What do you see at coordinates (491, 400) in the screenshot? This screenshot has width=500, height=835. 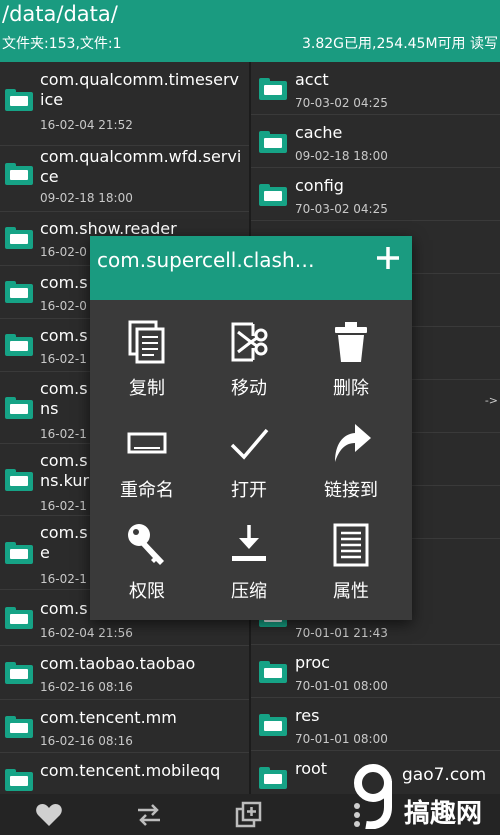 I see `link-arrow-hint: ->` at bounding box center [491, 400].